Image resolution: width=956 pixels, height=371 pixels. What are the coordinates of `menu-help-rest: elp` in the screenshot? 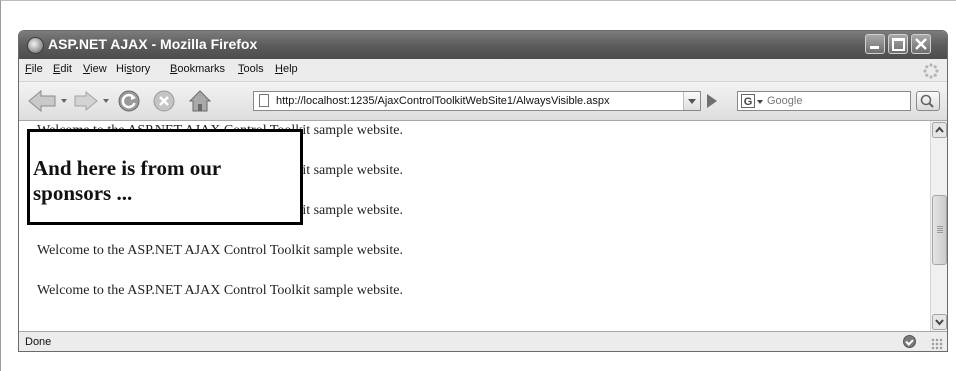 It's located at (290, 69).